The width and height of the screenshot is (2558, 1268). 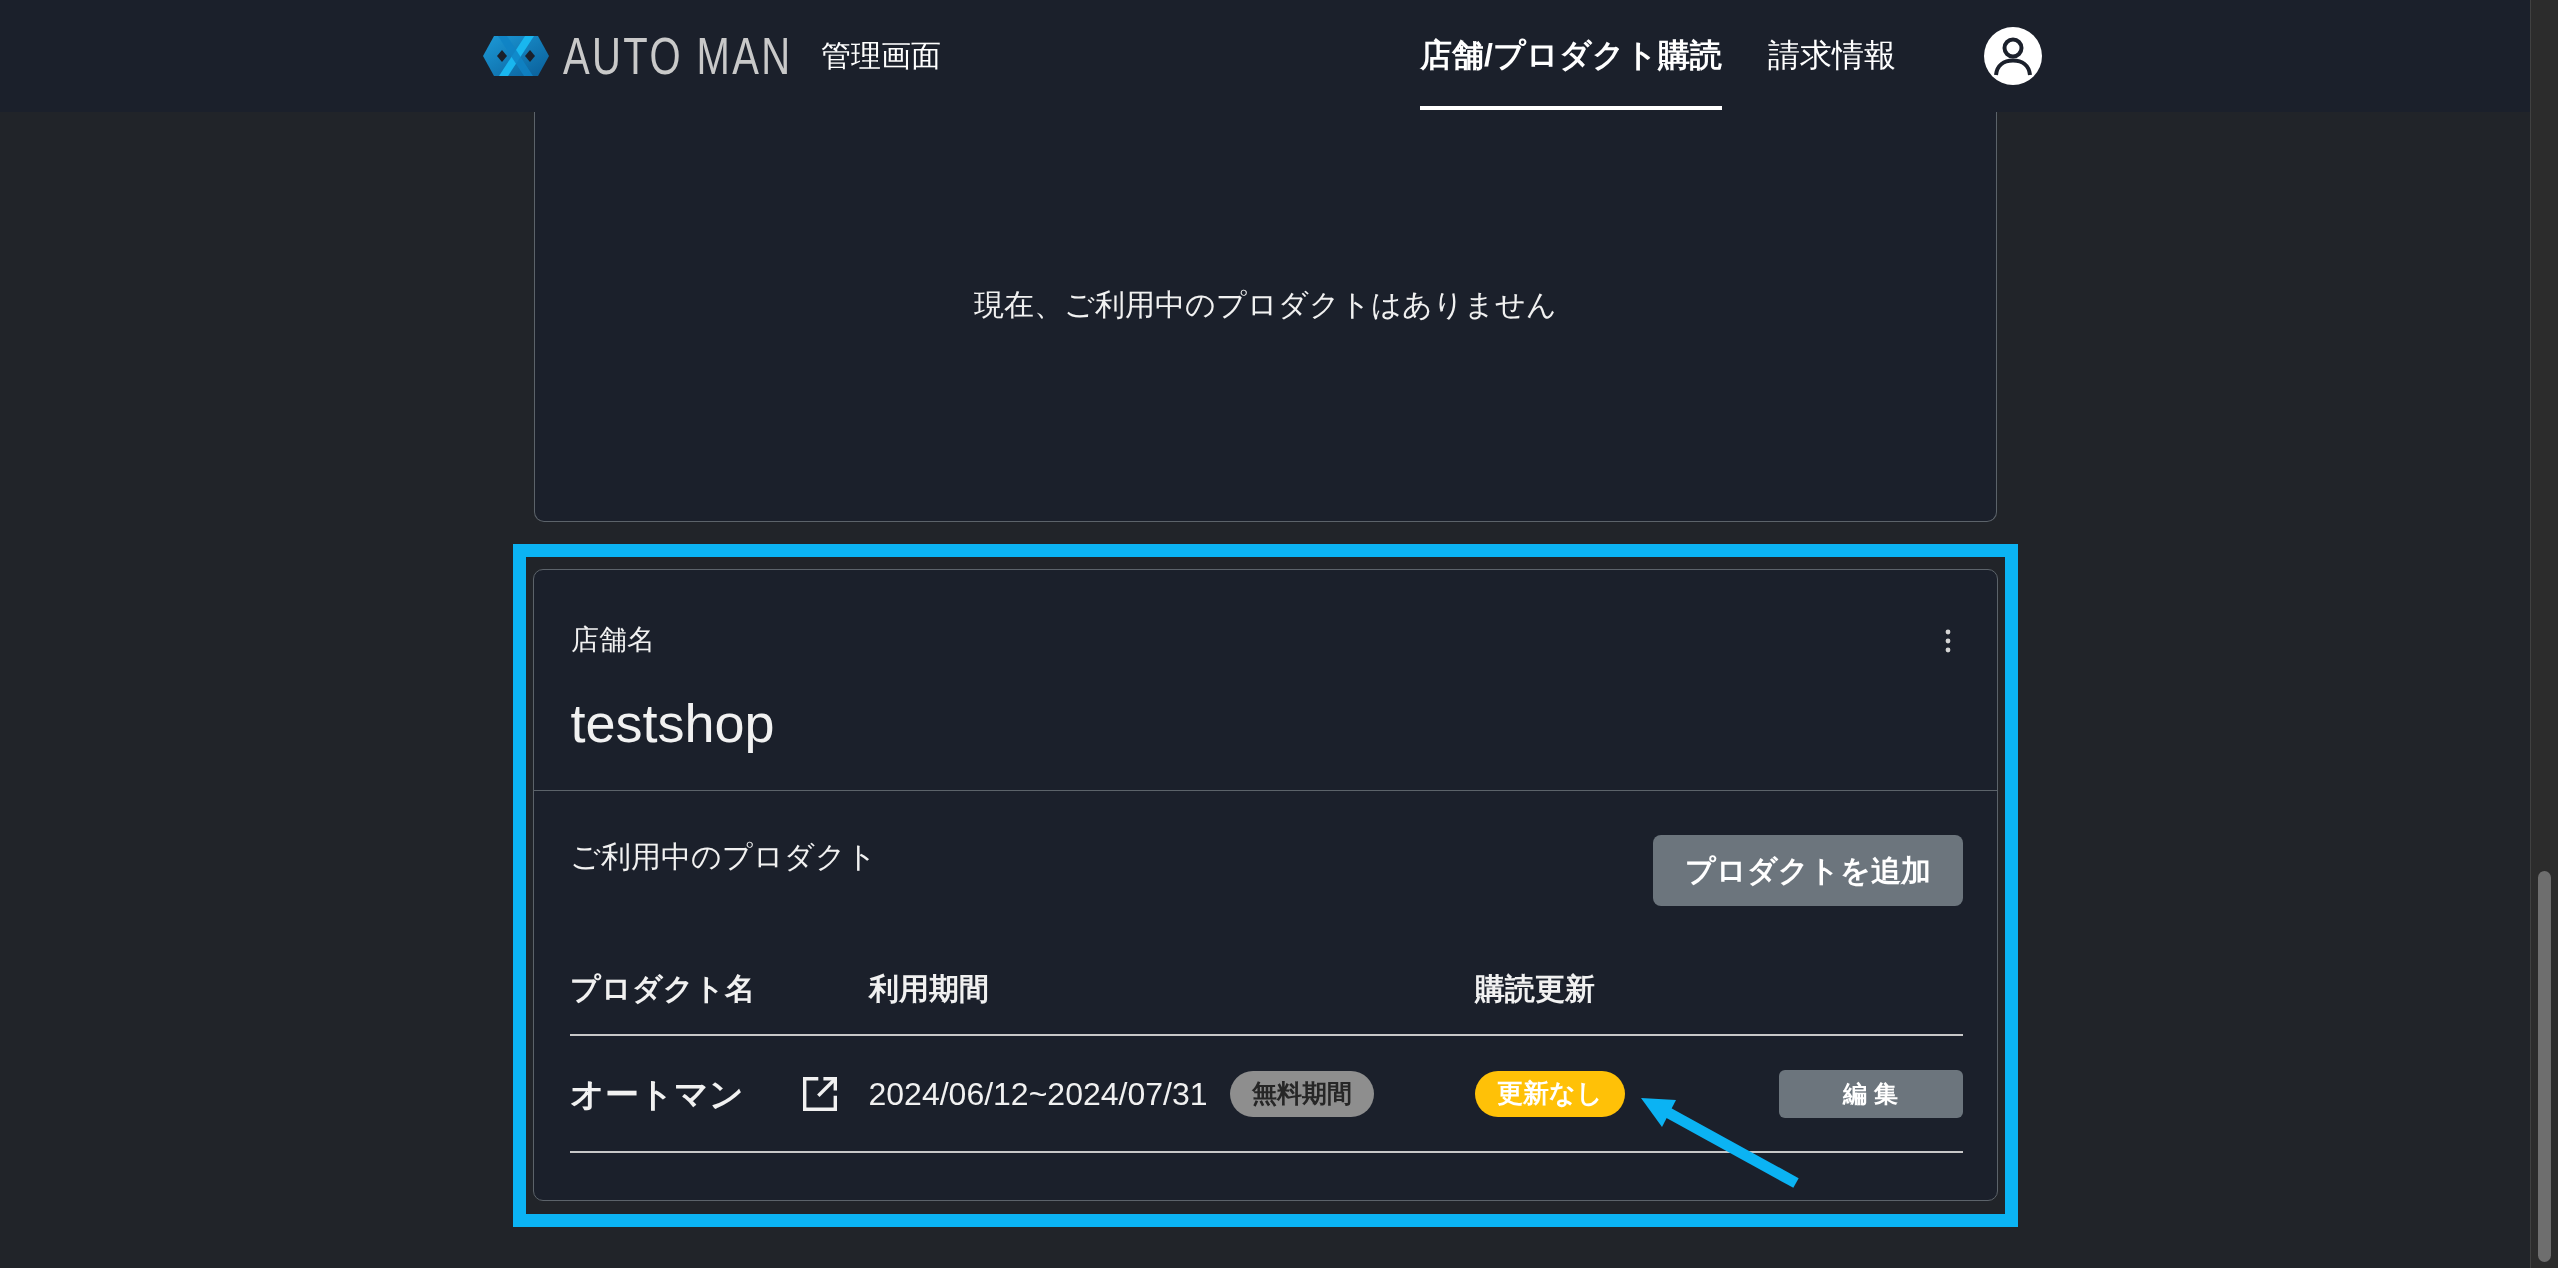 What do you see at coordinates (678, 56) in the screenshot?
I see `logo-text: AUTO MAN` at bounding box center [678, 56].